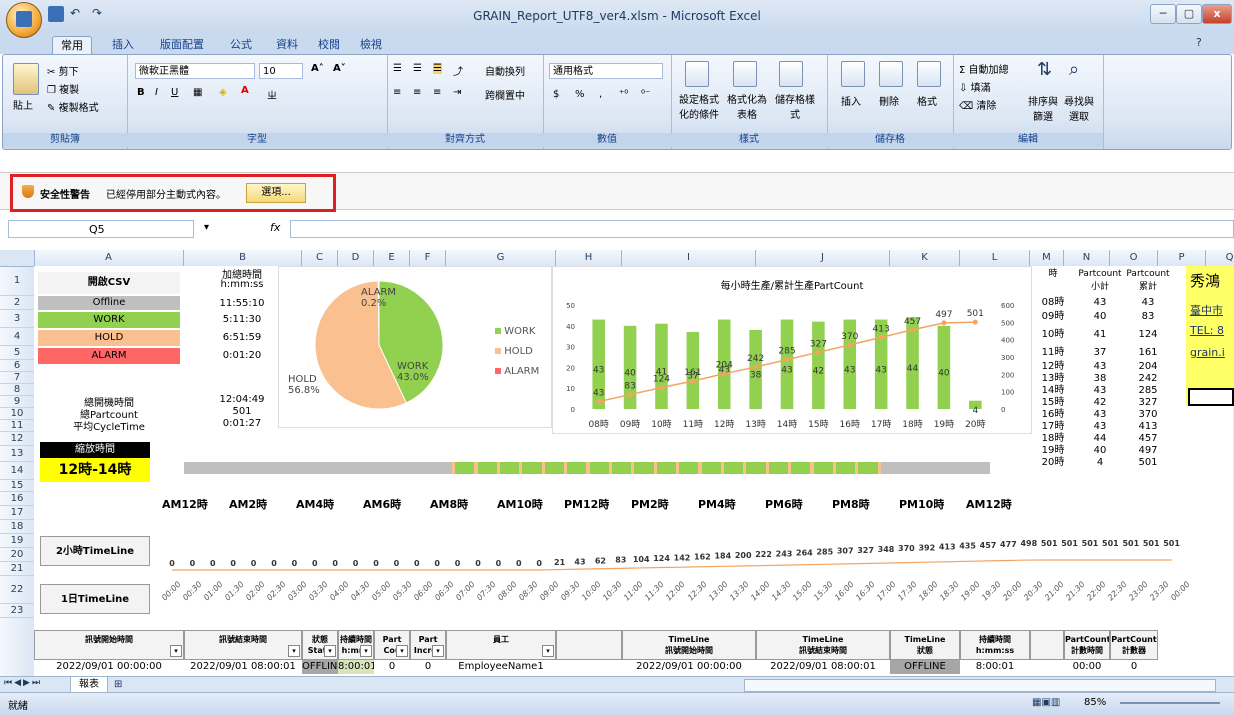  I want to click on table-cell: 8:00:01, so click(995, 667).